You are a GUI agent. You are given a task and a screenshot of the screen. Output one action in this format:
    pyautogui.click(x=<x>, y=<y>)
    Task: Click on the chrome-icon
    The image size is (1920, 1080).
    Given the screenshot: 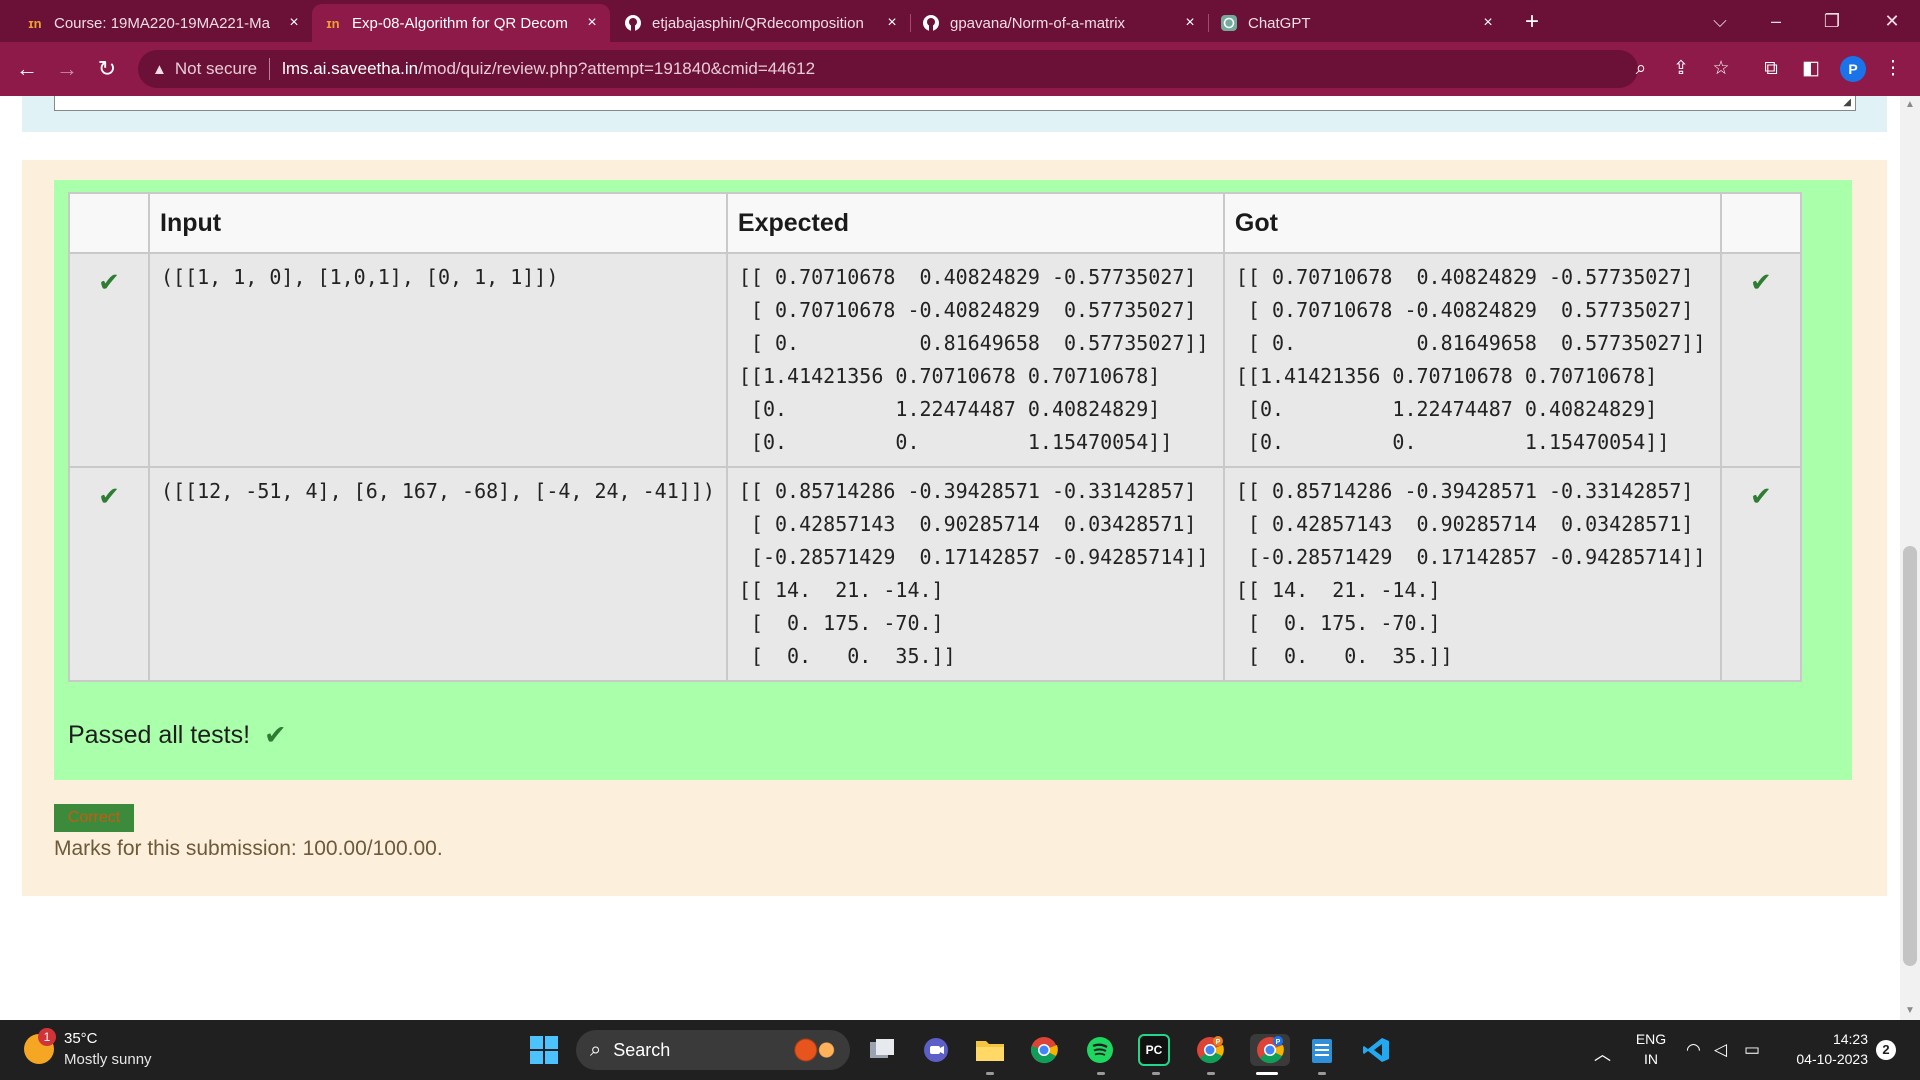 What is the action you would take?
    pyautogui.click(x=1044, y=1050)
    